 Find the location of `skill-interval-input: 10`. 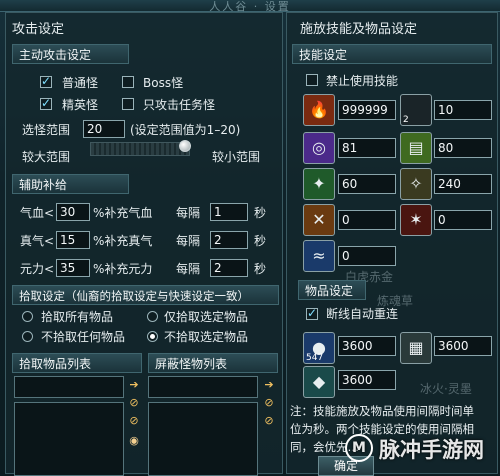

skill-interval-input: 10 is located at coordinates (463, 110).